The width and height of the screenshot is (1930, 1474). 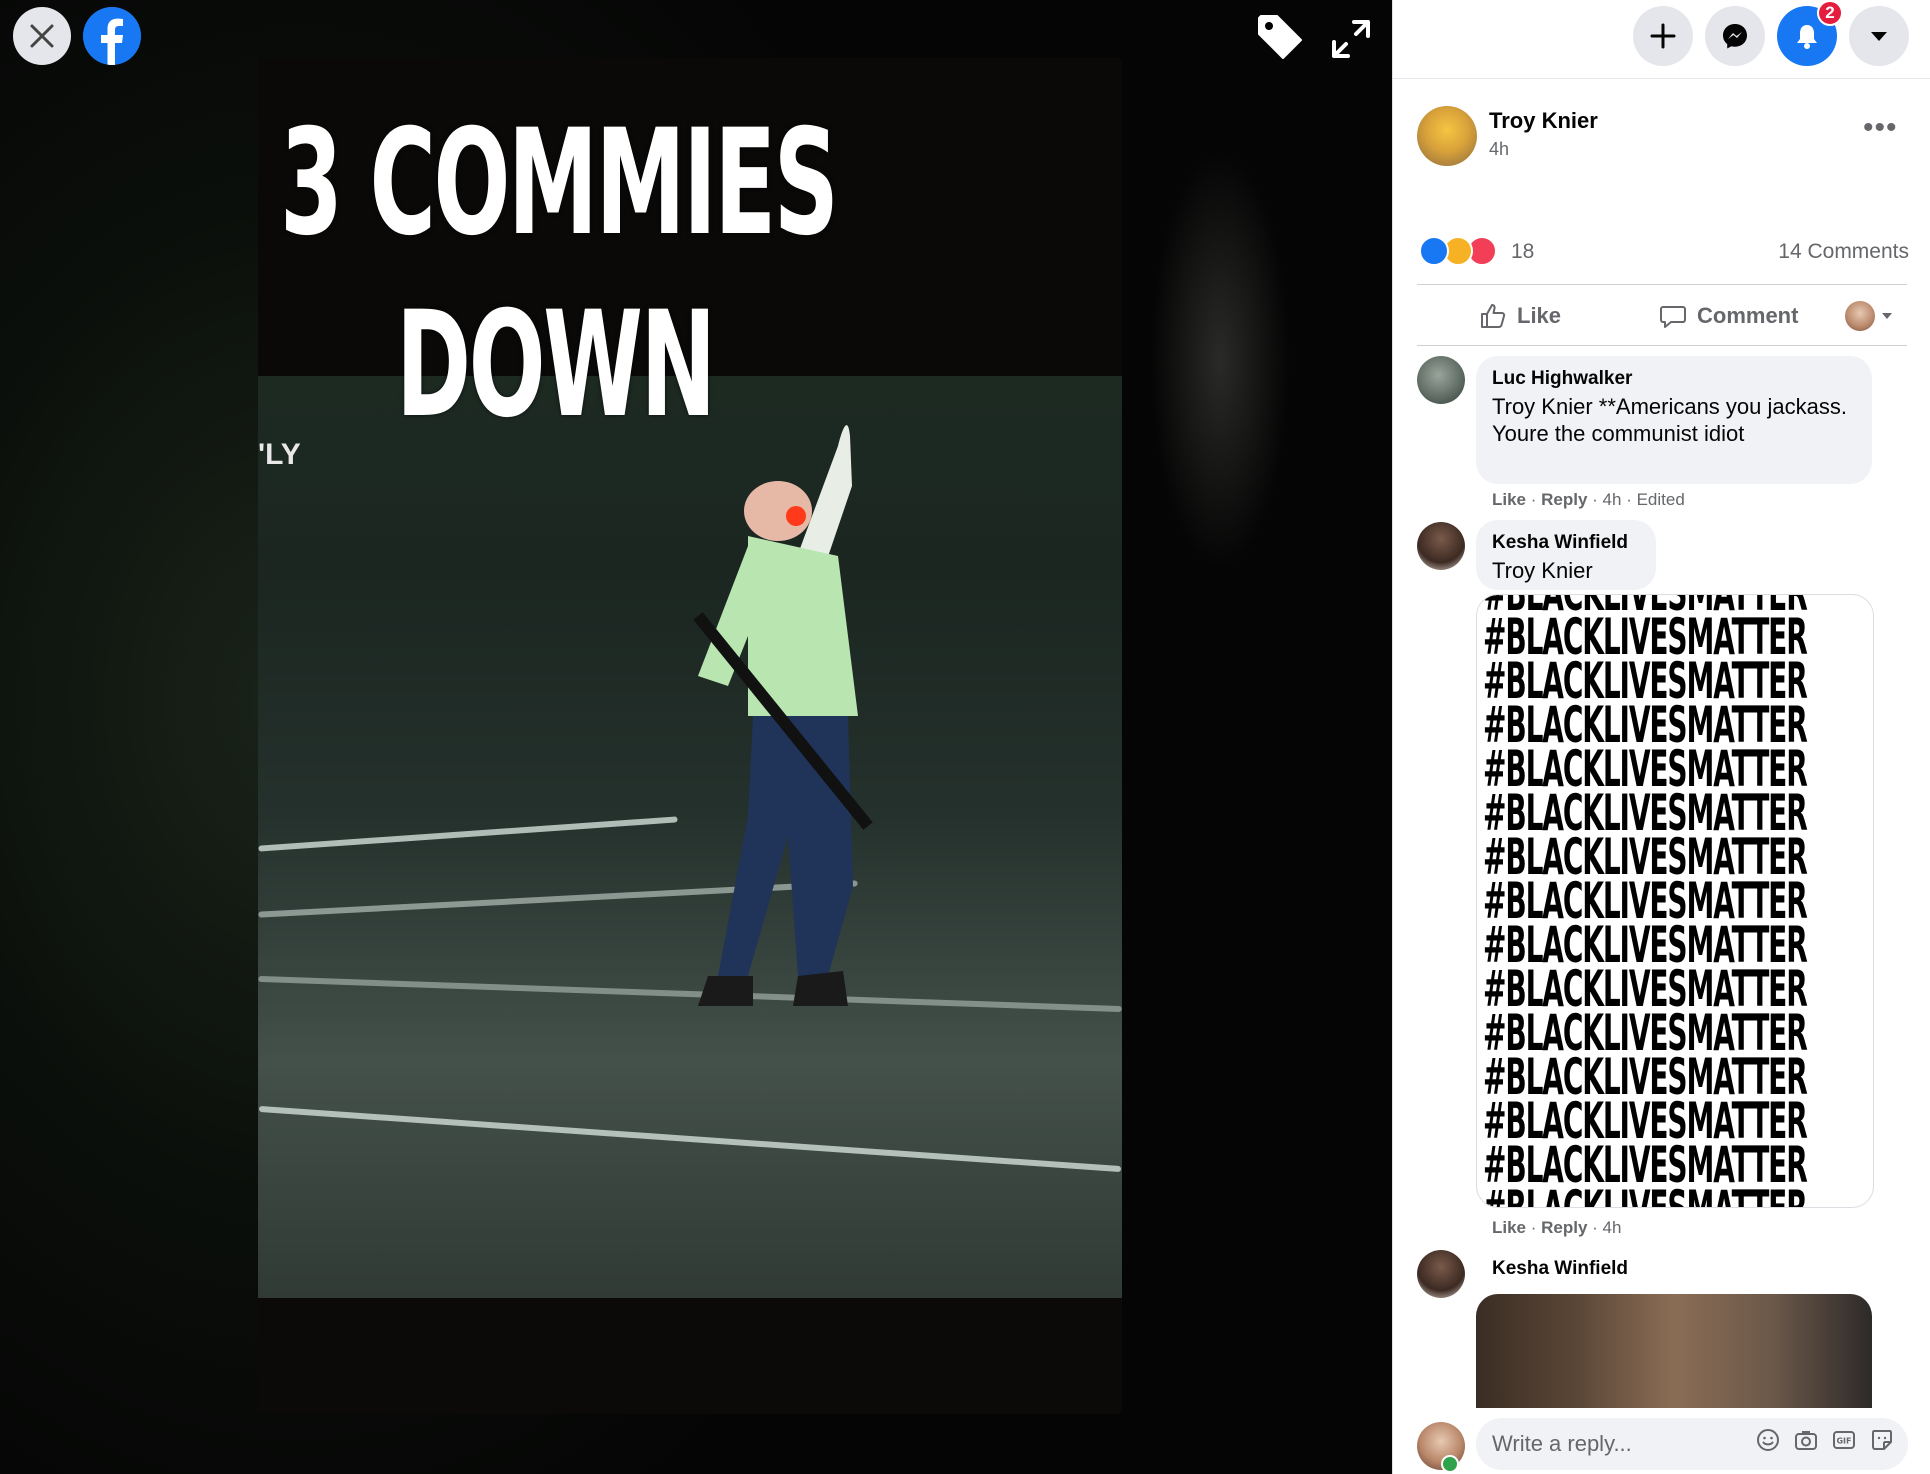 I want to click on create-button, so click(x=1663, y=36).